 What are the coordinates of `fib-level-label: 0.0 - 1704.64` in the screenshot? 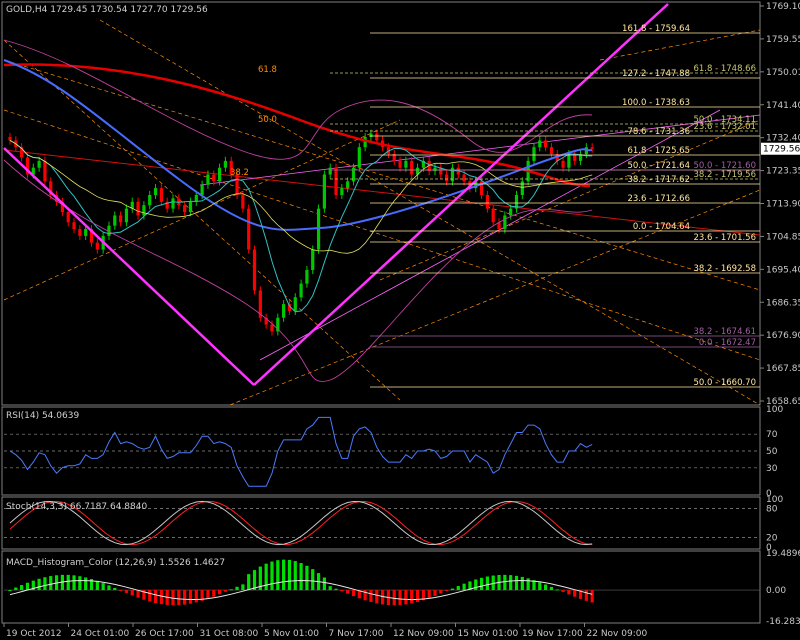 It's located at (661, 227).